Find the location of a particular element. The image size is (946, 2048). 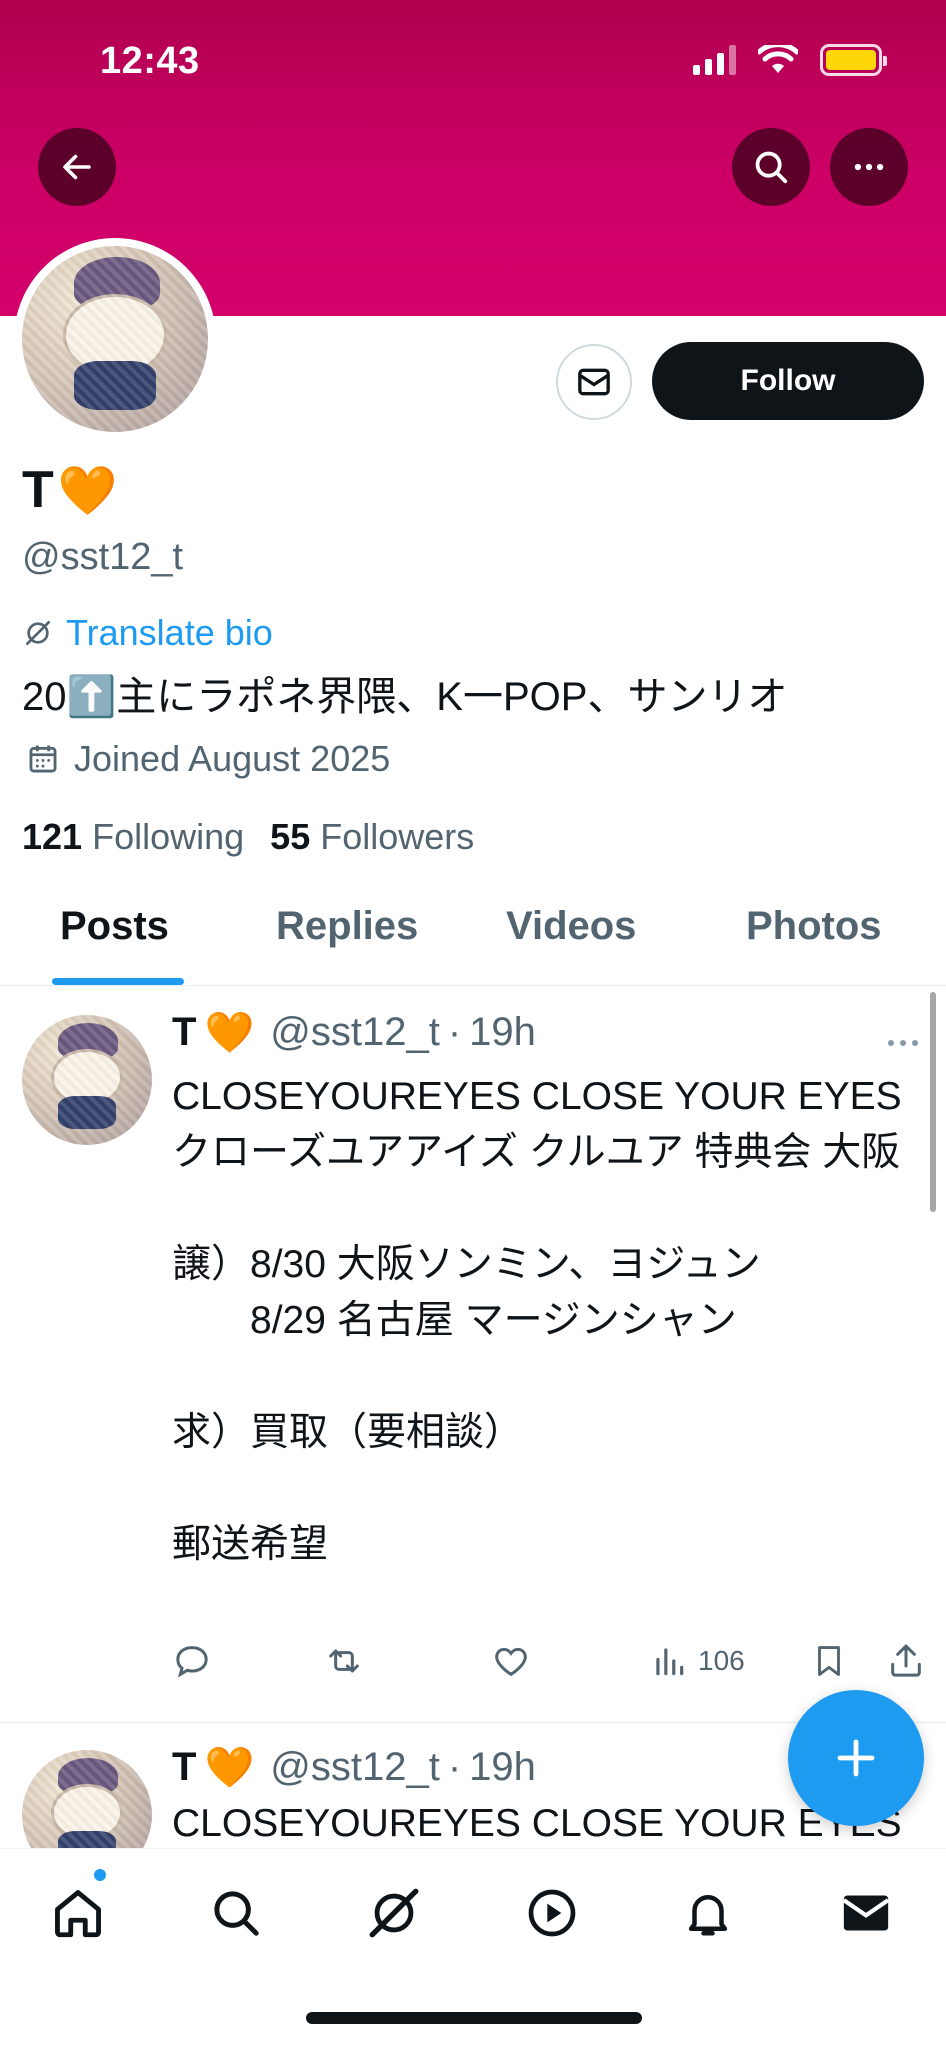

bookmark-button is located at coordinates (829, 1661).